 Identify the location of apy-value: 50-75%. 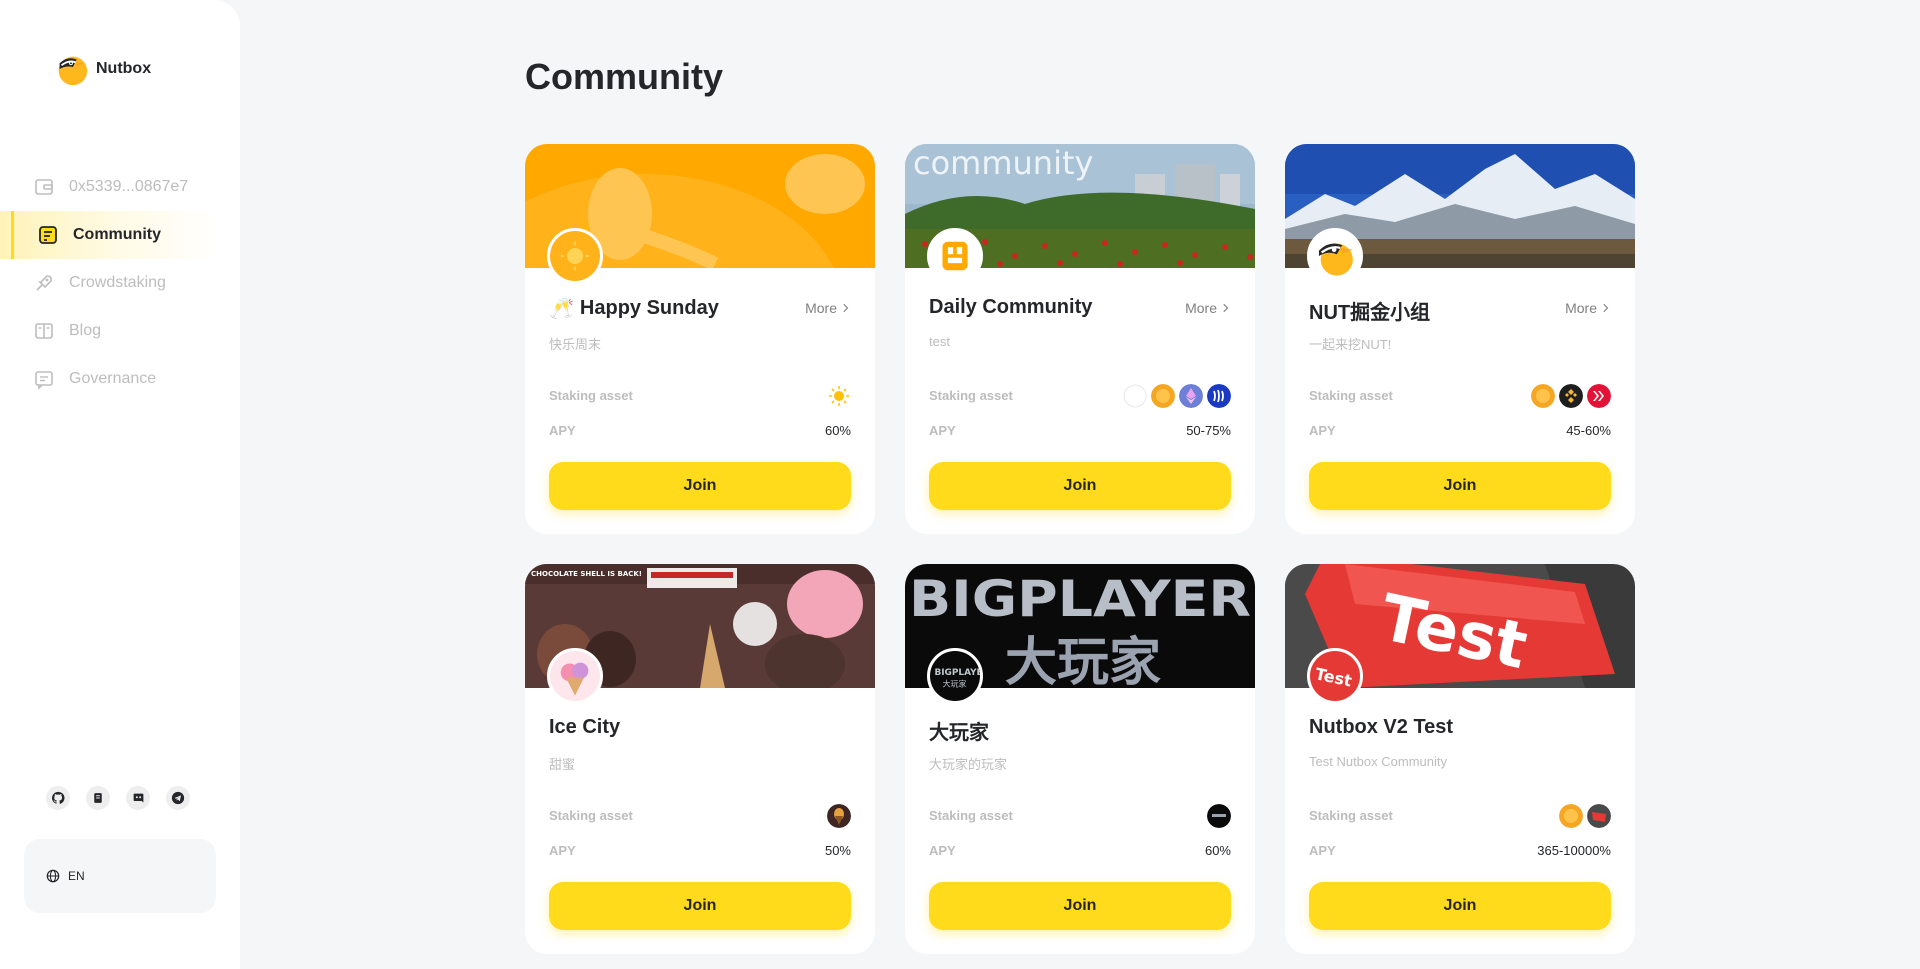
(1208, 430).